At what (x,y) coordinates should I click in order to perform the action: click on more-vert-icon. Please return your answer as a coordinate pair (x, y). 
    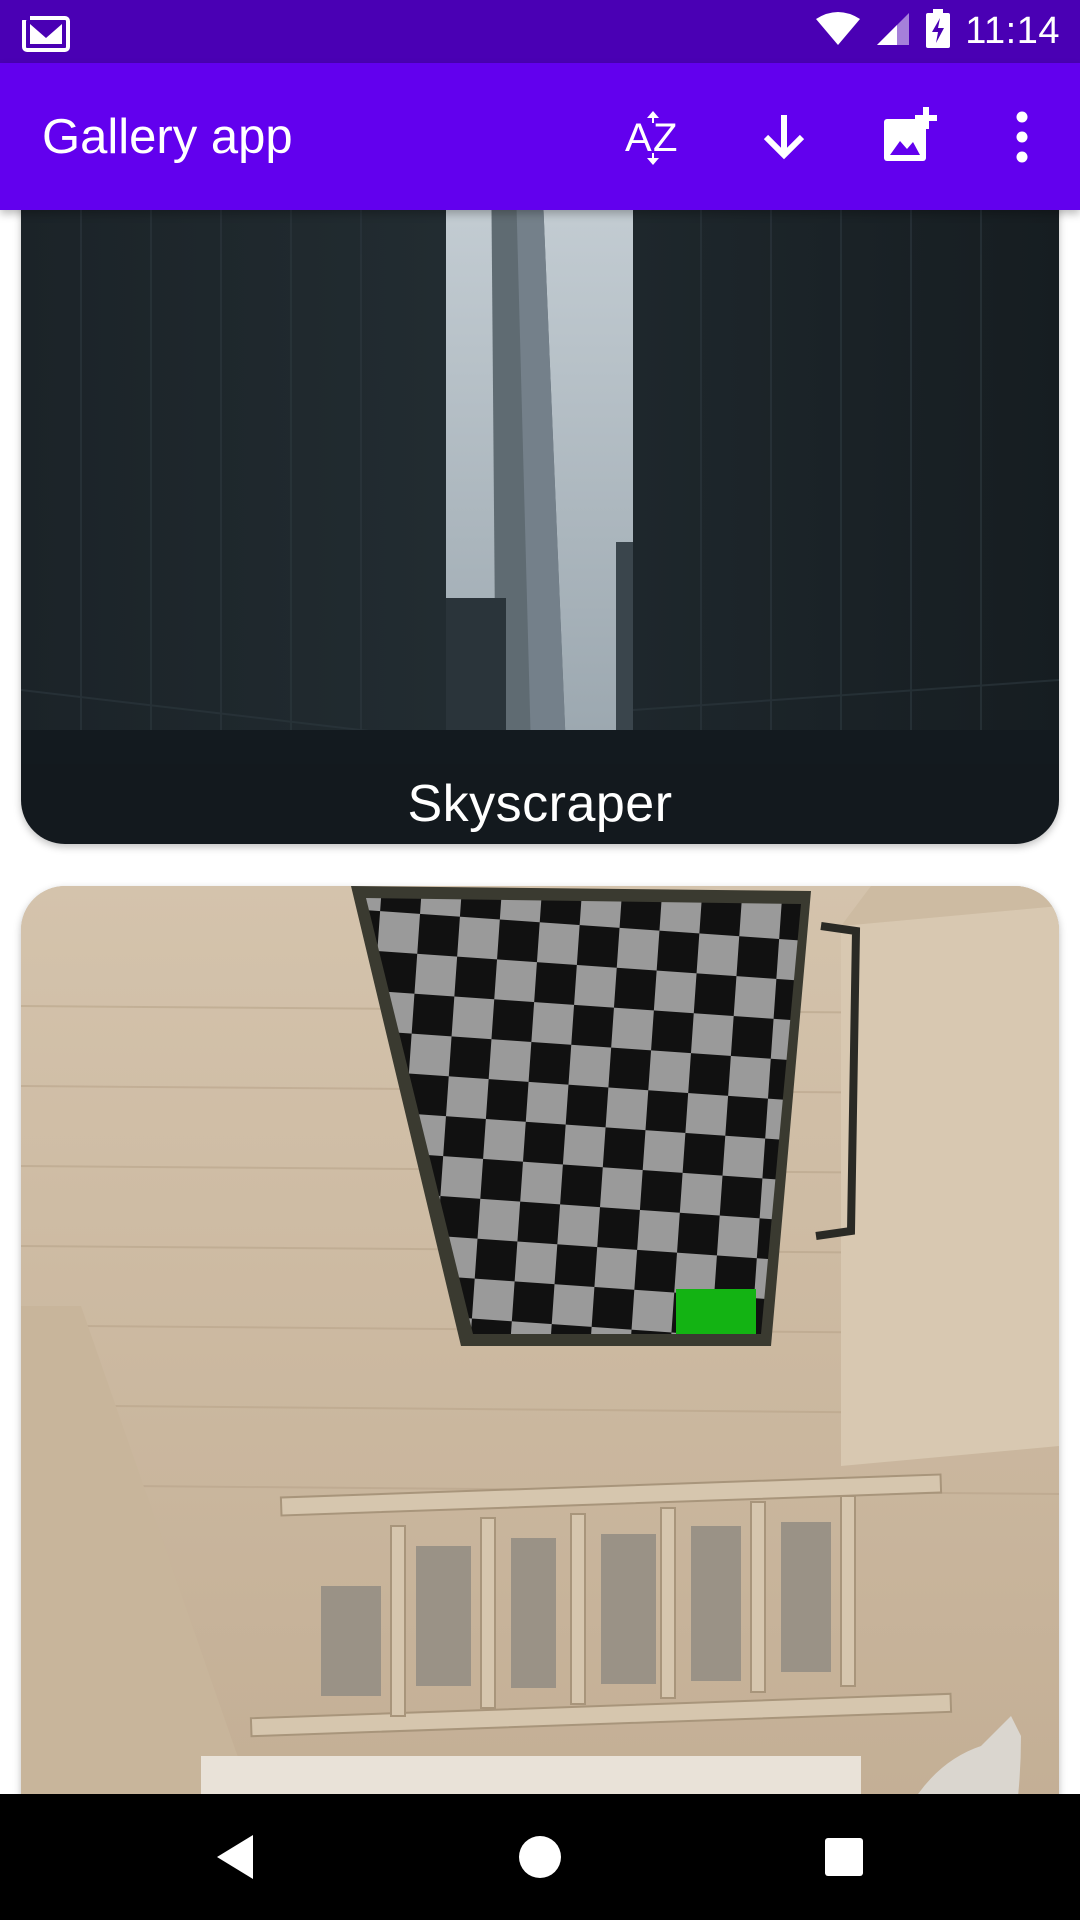
    Looking at the image, I should click on (1022, 137).